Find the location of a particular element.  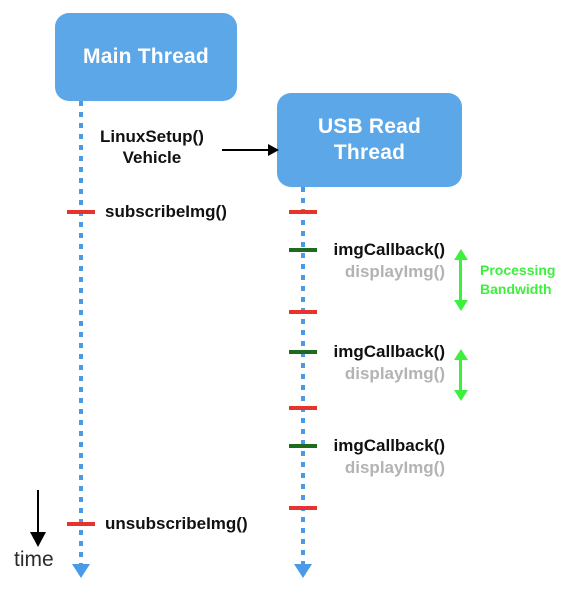

setup-message-arrow-shaft is located at coordinates (246, 150).